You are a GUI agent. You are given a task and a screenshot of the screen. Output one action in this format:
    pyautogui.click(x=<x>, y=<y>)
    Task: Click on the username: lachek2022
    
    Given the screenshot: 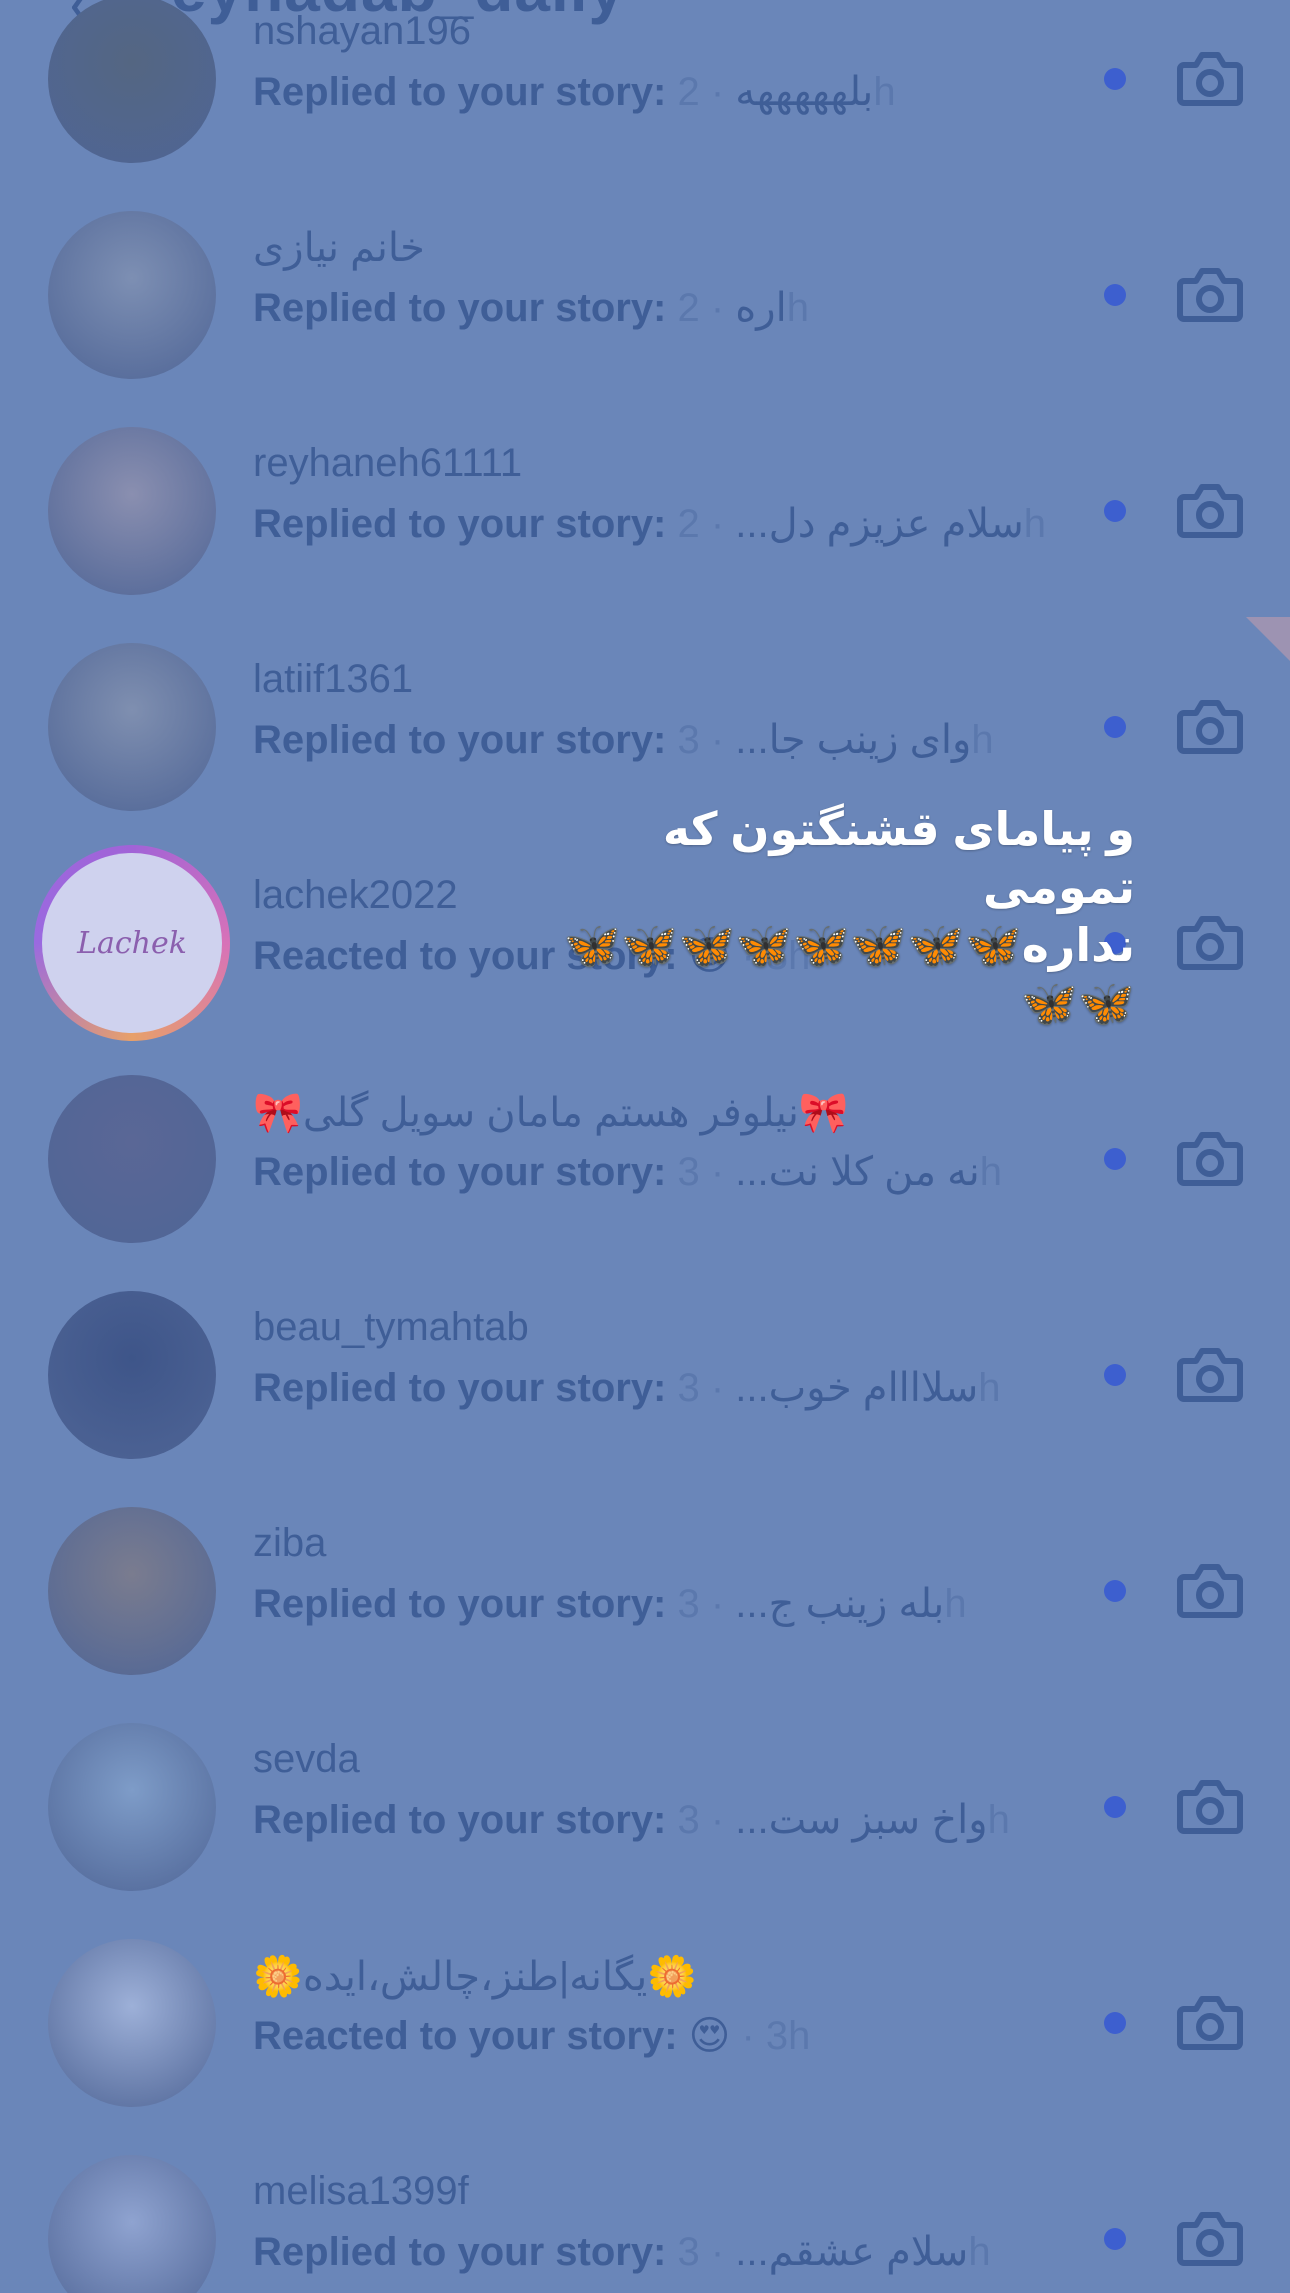 What is the action you would take?
    pyautogui.click(x=355, y=895)
    